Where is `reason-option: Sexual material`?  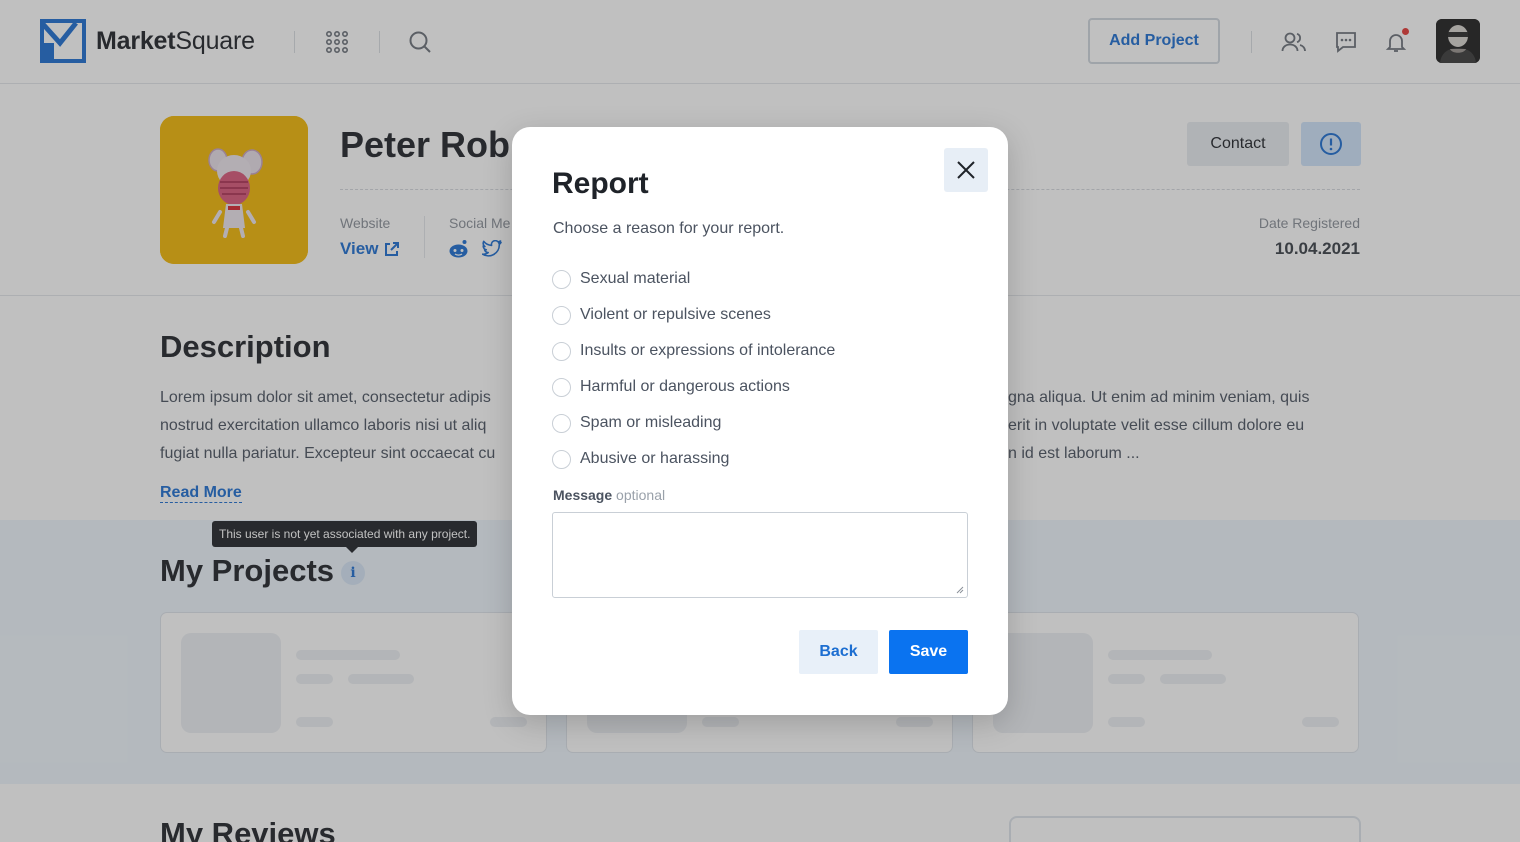 reason-option: Sexual material is located at coordinates (693, 279).